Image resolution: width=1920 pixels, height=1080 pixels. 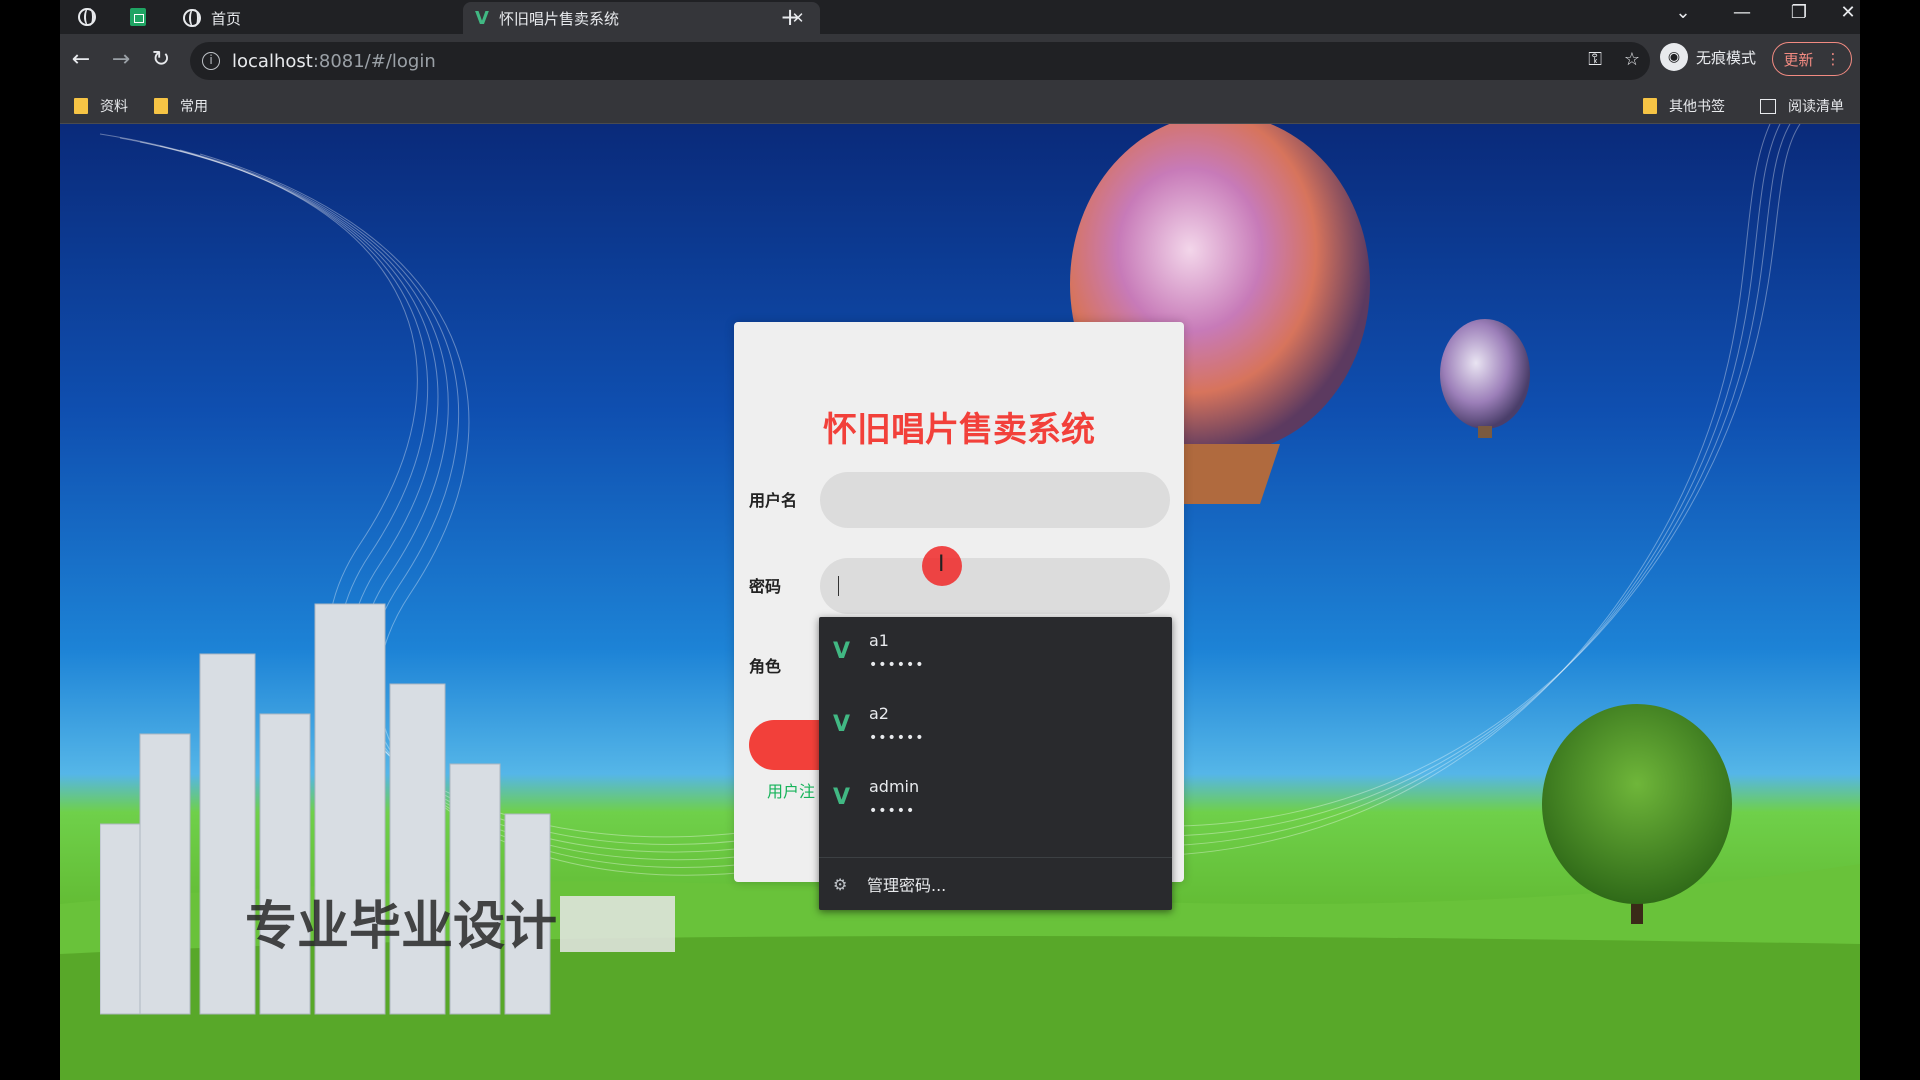 What do you see at coordinates (558, 18) in the screenshot?
I see `tab-label: 怀旧唱片售卖系统` at bounding box center [558, 18].